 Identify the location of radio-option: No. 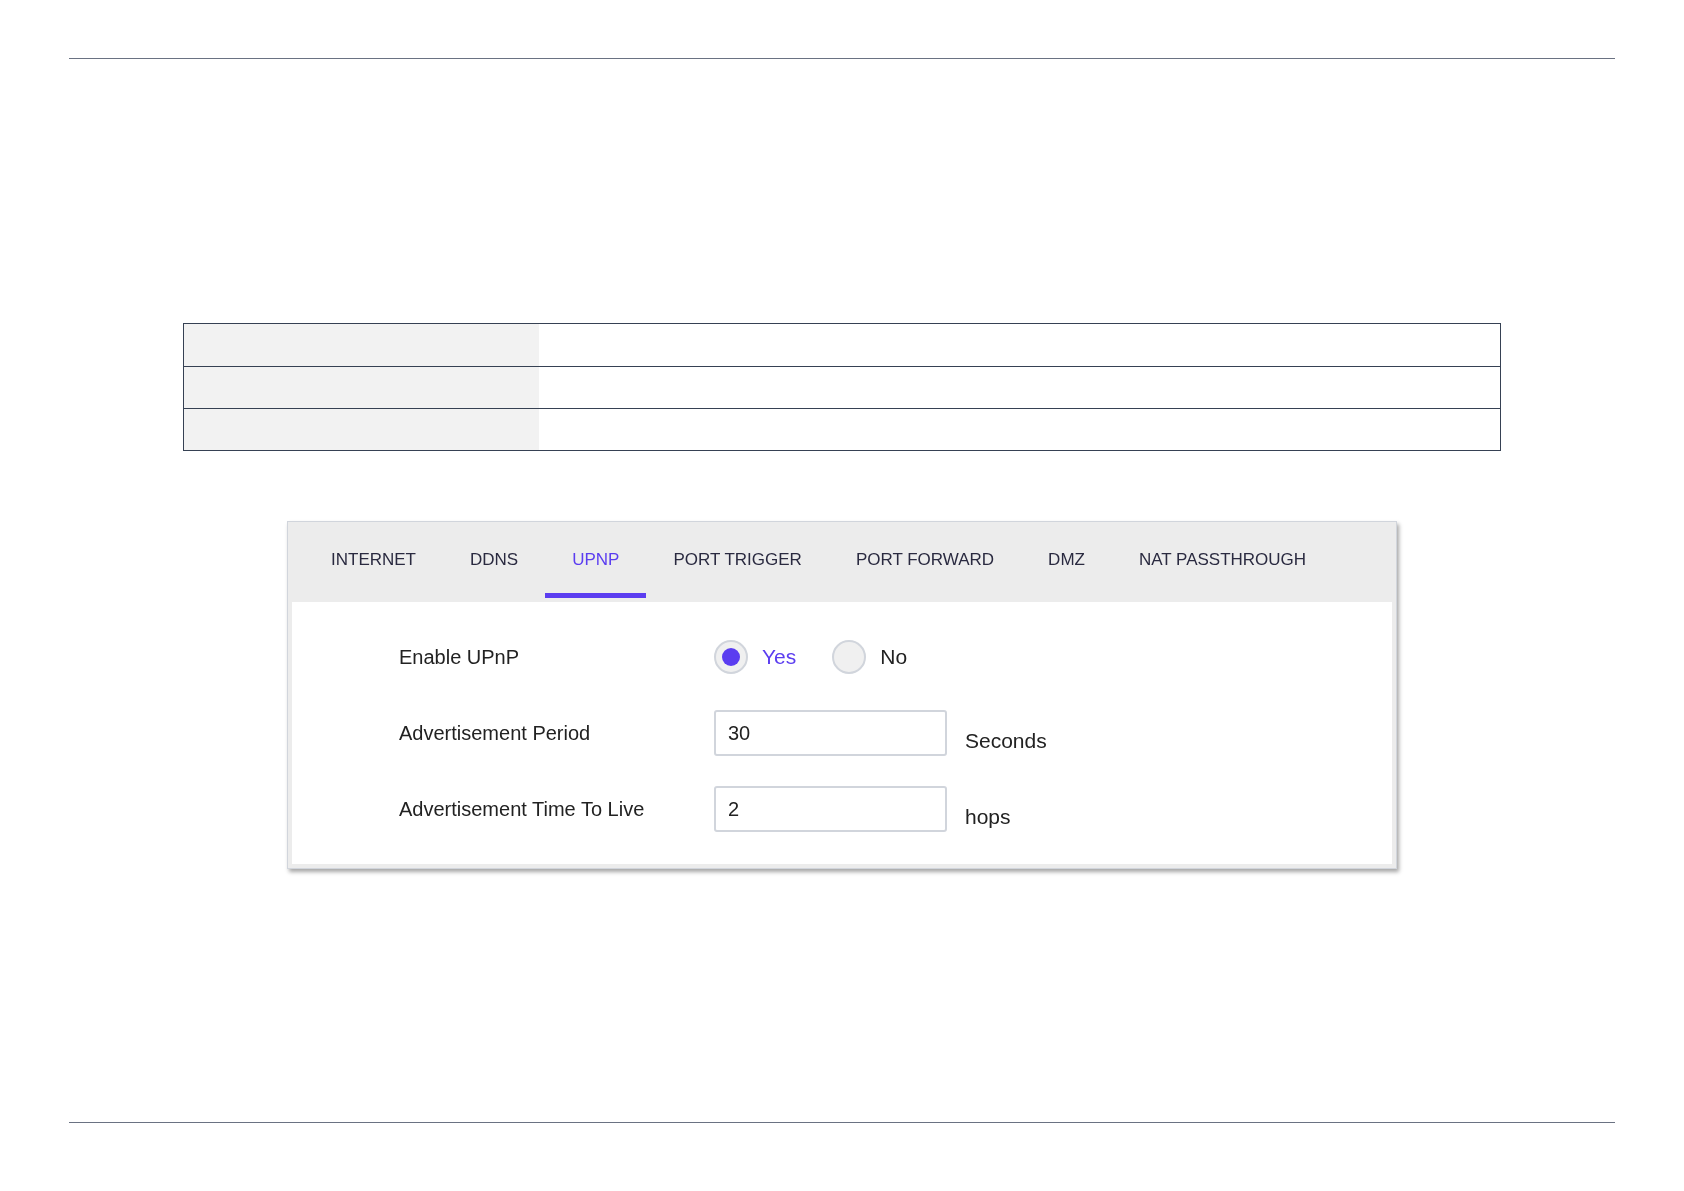
(870, 657).